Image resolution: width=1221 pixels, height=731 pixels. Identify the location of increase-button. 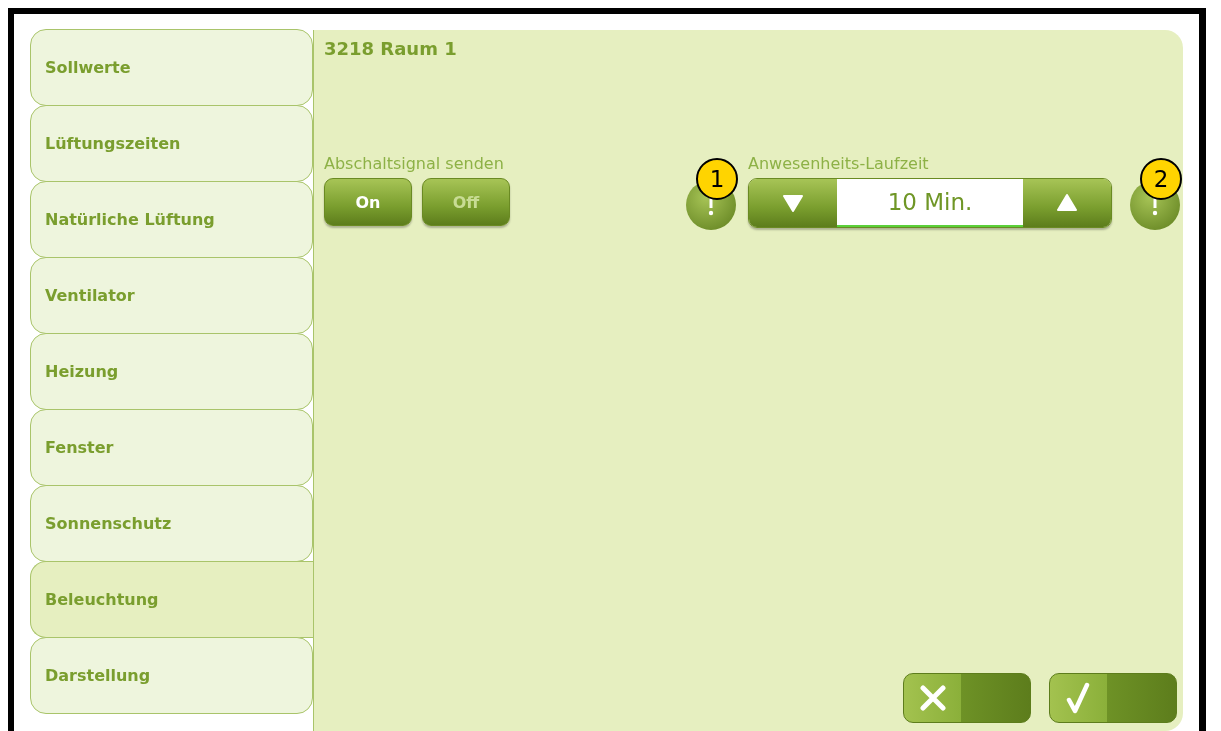
(1067, 203).